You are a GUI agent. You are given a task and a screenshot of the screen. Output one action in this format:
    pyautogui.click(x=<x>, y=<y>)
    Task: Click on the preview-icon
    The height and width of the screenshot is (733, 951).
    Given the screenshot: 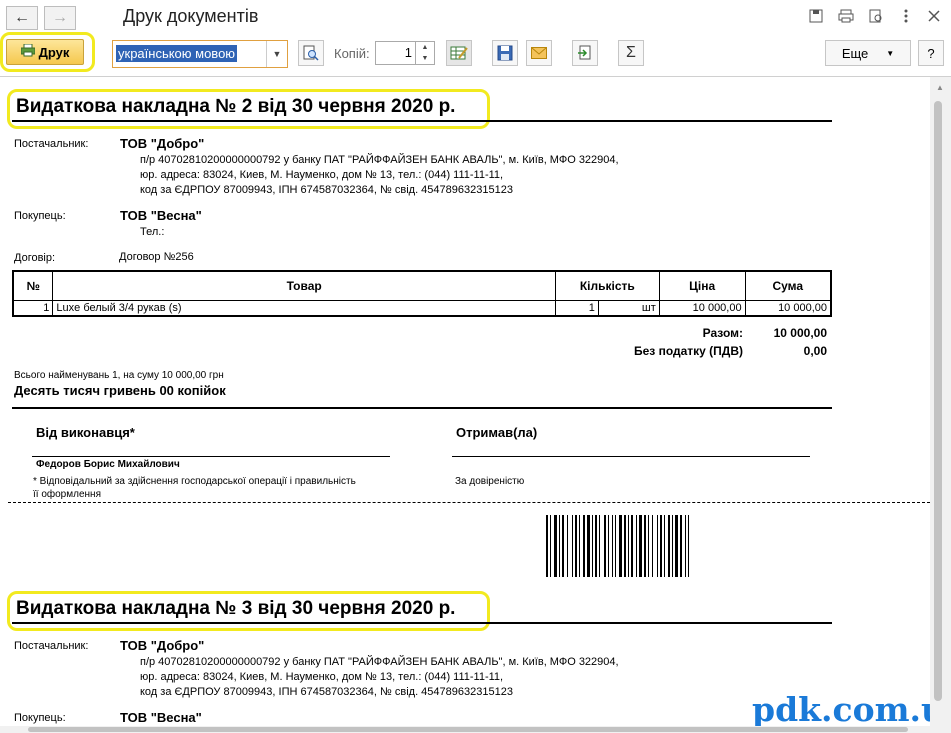 What is the action you would take?
    pyautogui.click(x=876, y=16)
    